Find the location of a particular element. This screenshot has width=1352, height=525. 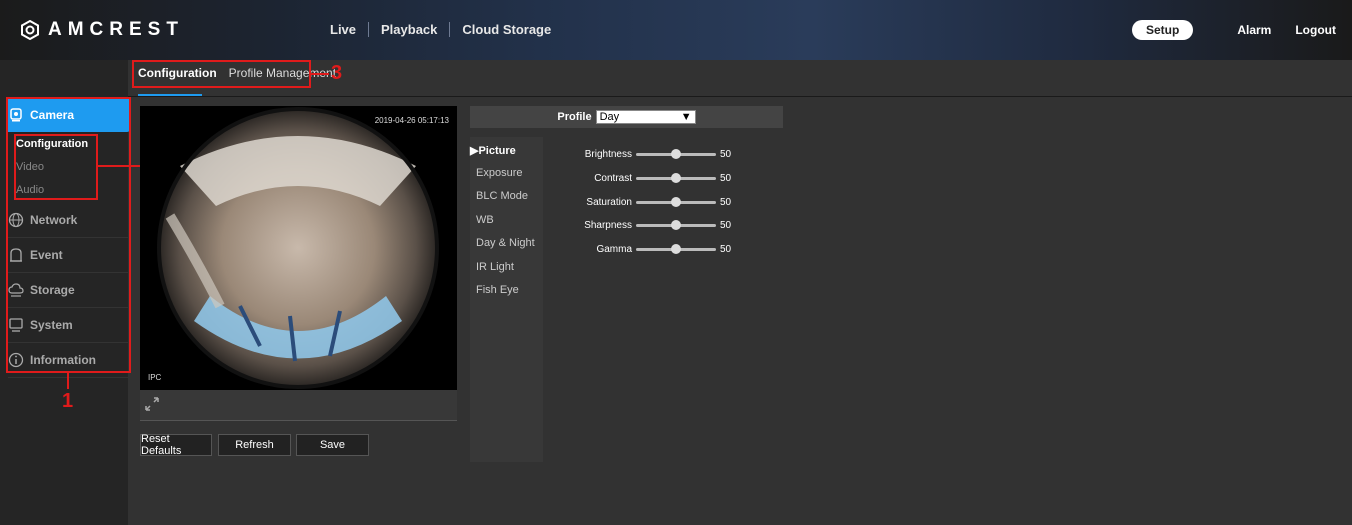

nav-live: Live is located at coordinates (349, 29).